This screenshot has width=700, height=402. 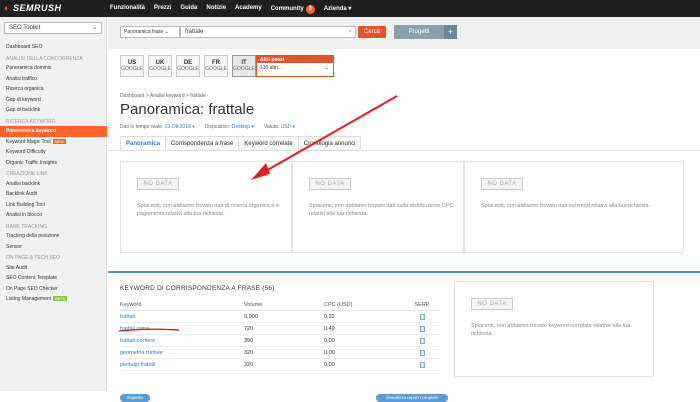 What do you see at coordinates (188, 9) in the screenshot?
I see `nav-guida: Guida` at bounding box center [188, 9].